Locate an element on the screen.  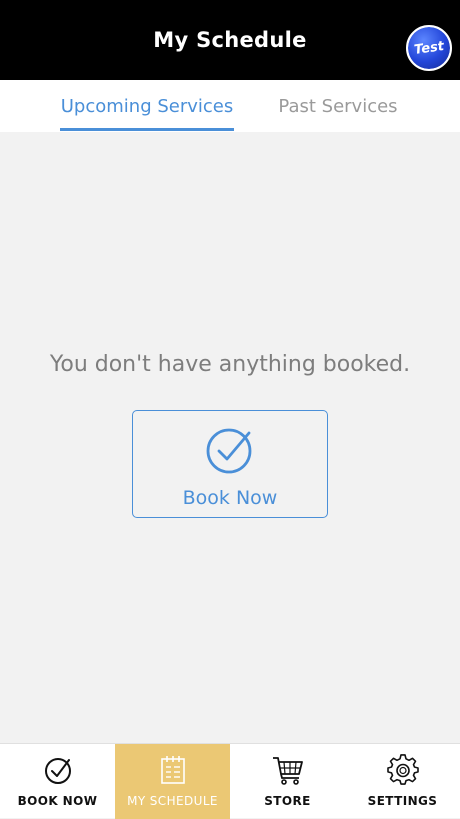
cart-icon is located at coordinates (288, 771).